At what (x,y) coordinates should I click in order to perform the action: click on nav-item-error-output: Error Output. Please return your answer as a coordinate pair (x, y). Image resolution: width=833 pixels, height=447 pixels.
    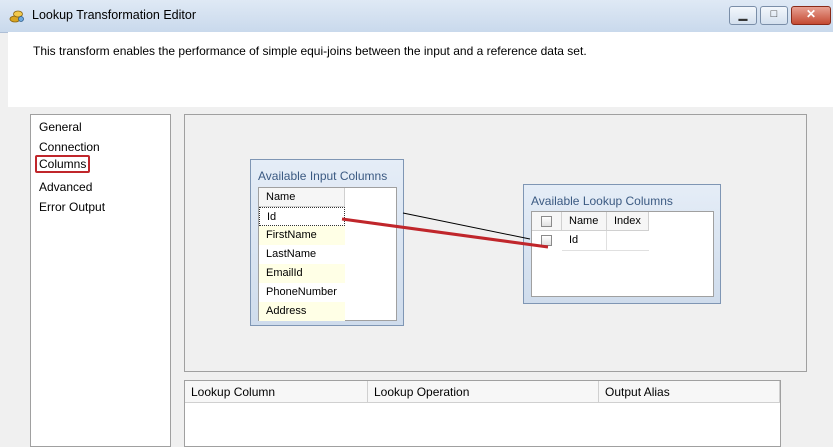
    Looking at the image, I should click on (72, 207).